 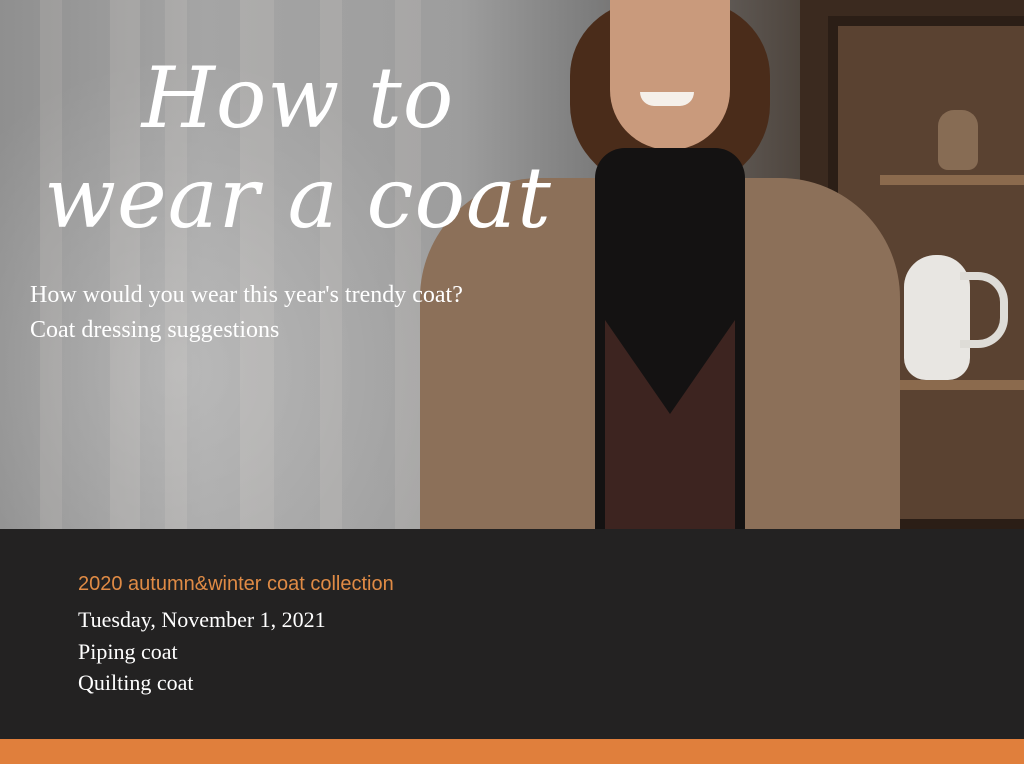 What do you see at coordinates (958, 140) in the screenshot?
I see `vase` at bounding box center [958, 140].